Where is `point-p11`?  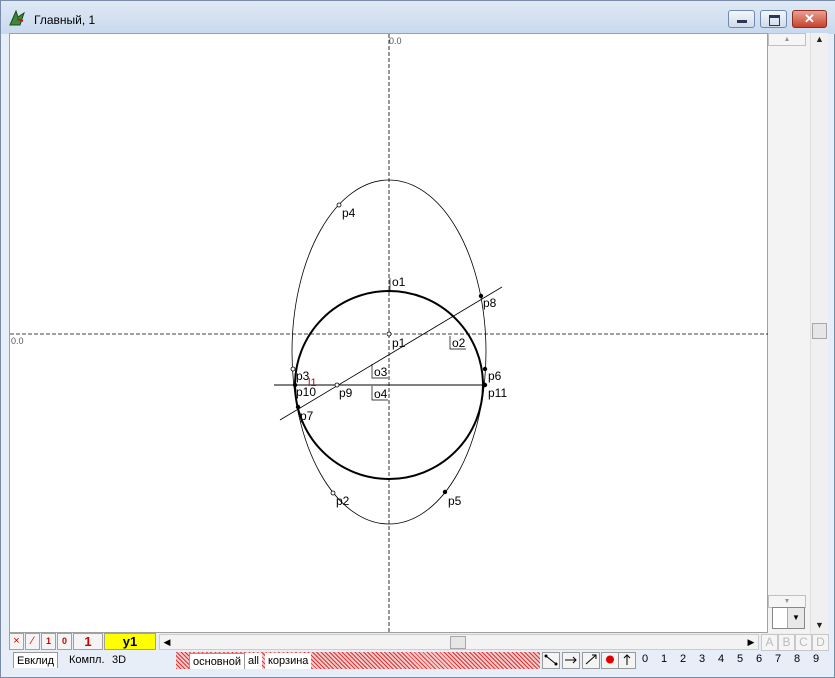 point-p11 is located at coordinates (485, 385).